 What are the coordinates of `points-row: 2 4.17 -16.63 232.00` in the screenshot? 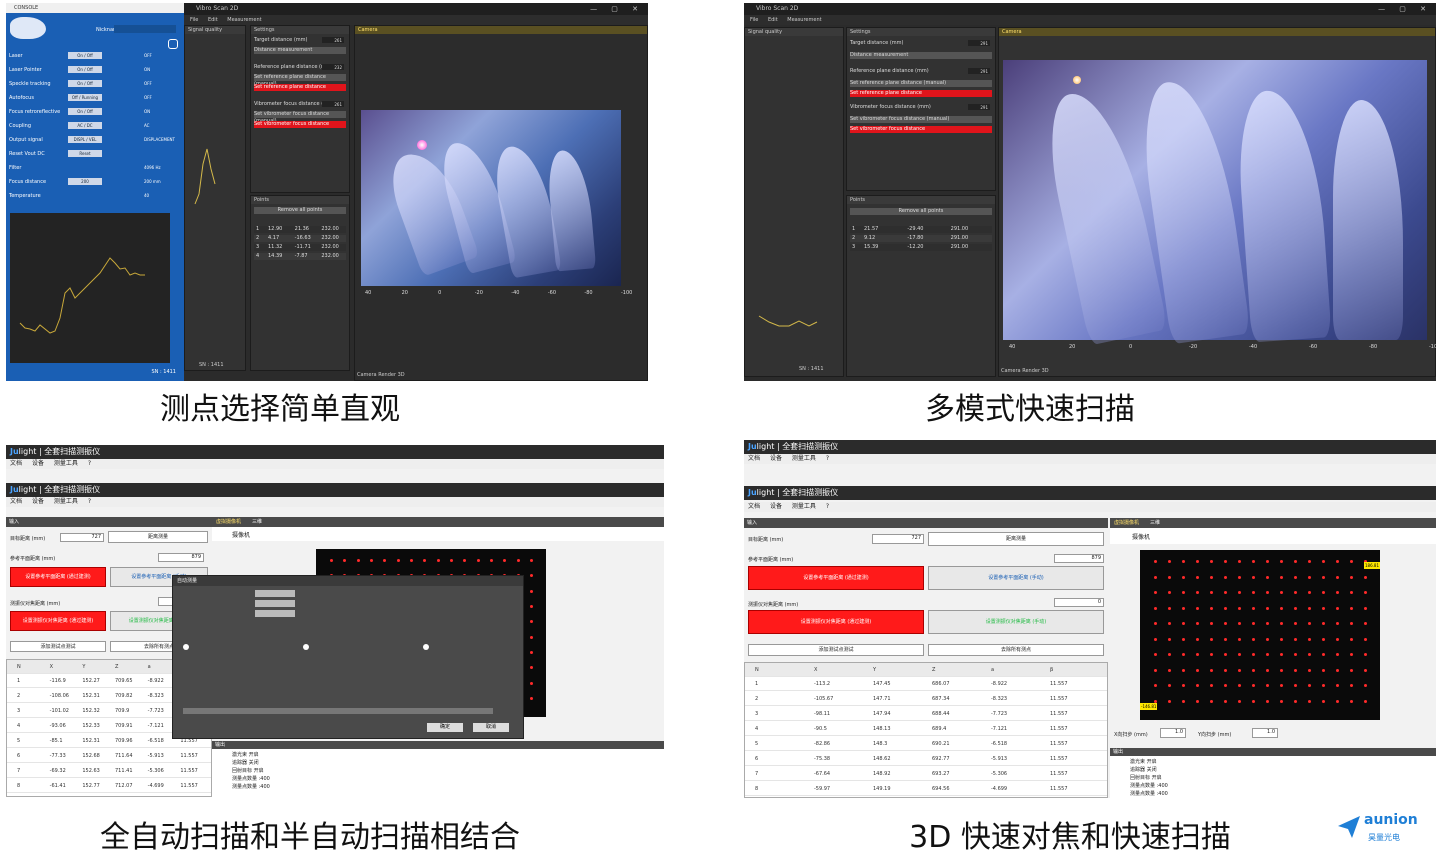 It's located at (300, 238).